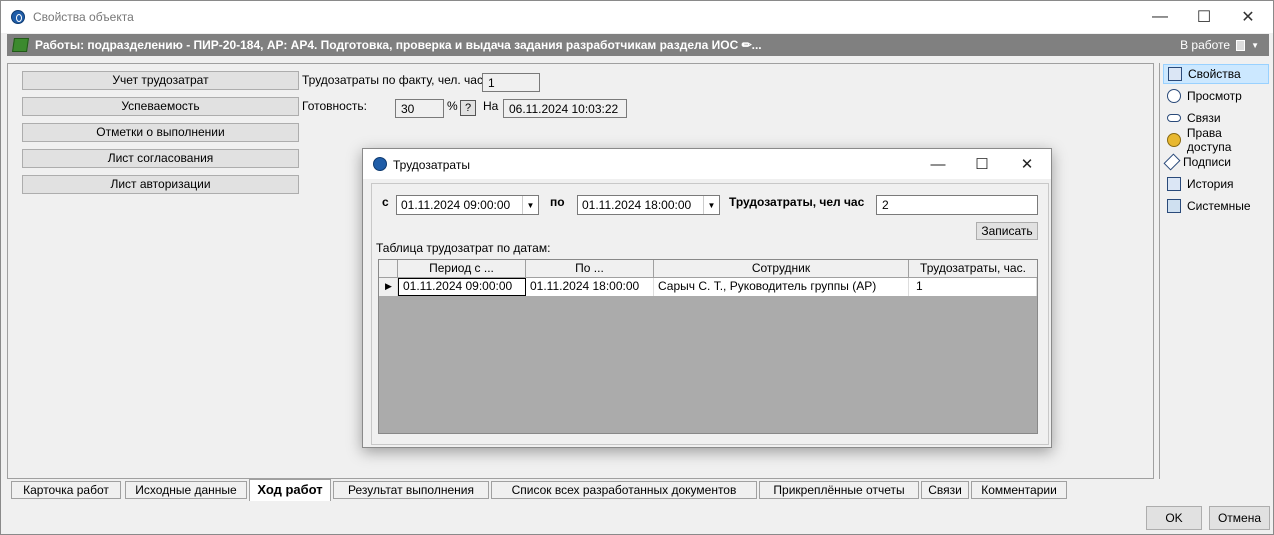 The height and width of the screenshot is (535, 1274). I want to click on authorization-sheet-button: Лист авторизации, so click(160, 184).